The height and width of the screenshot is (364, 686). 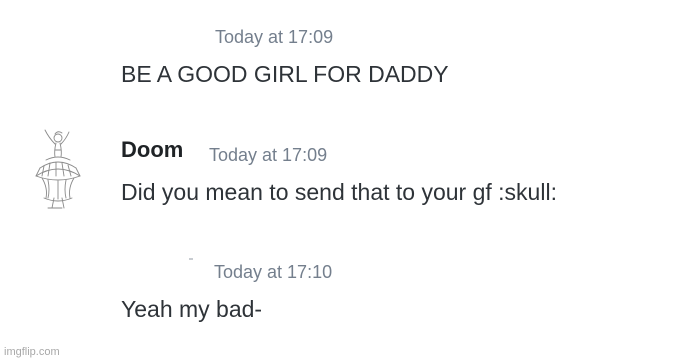 What do you see at coordinates (32, 352) in the screenshot?
I see `watermark: imgflip.com` at bounding box center [32, 352].